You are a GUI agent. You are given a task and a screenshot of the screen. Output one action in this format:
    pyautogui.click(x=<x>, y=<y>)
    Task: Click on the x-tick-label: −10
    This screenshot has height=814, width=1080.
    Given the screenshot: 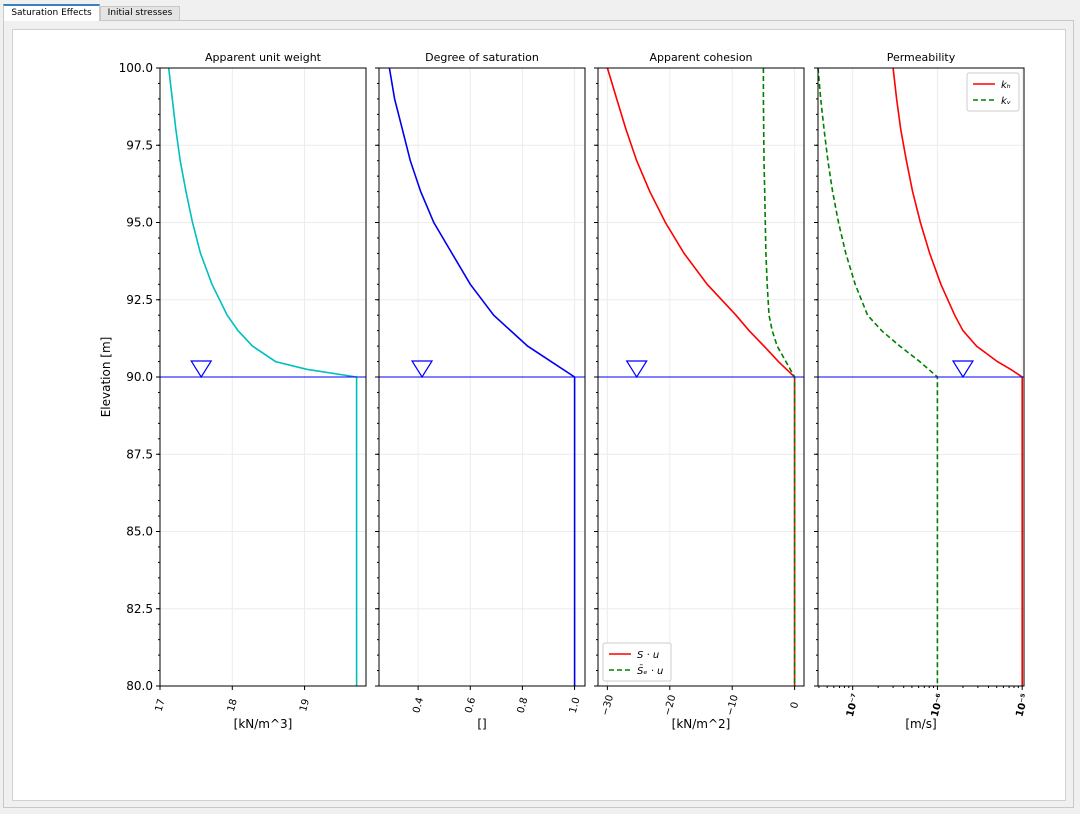 What is the action you would take?
    pyautogui.click(x=733, y=705)
    